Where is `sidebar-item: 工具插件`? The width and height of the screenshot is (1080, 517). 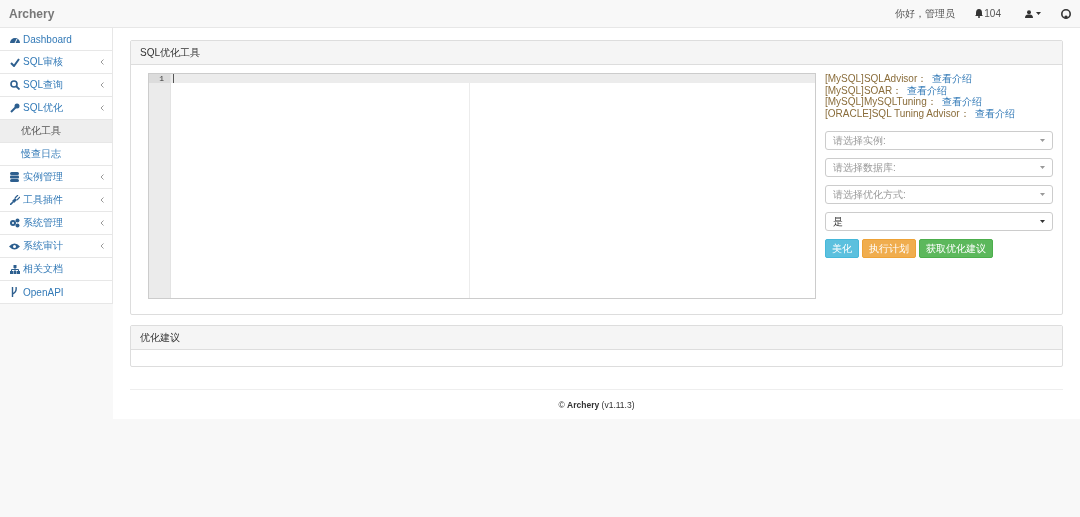 sidebar-item: 工具插件 is located at coordinates (56, 200).